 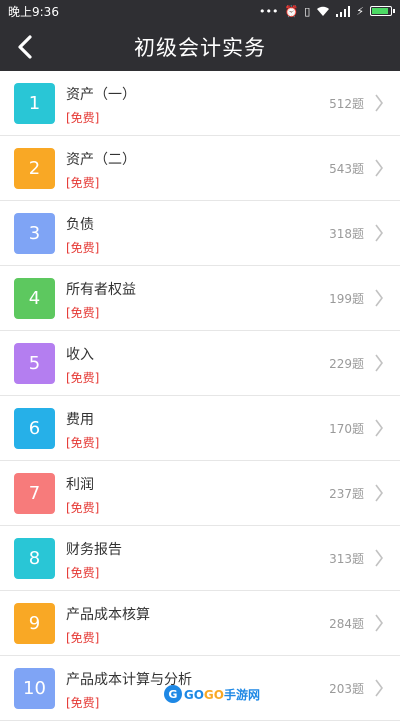 What do you see at coordinates (200, 233) in the screenshot?
I see `chapter-row: 3 负债 [免费] 318题` at bounding box center [200, 233].